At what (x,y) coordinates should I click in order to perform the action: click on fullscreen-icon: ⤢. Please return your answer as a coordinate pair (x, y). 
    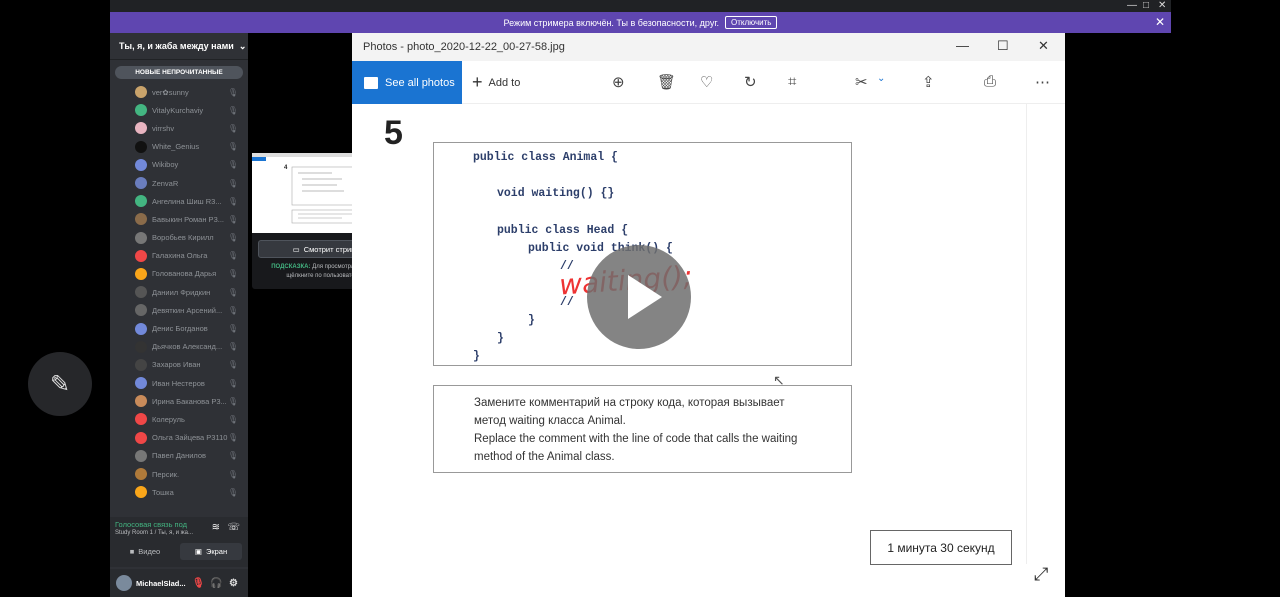
    Looking at the image, I should click on (1041, 574).